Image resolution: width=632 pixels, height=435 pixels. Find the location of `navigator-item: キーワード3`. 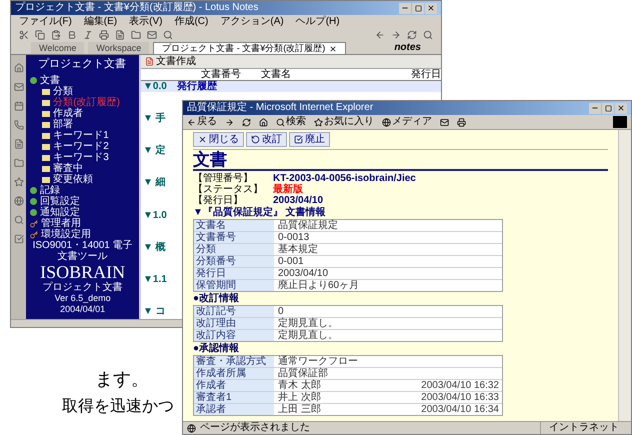

navigator-item: キーワード3 is located at coordinates (81, 157).